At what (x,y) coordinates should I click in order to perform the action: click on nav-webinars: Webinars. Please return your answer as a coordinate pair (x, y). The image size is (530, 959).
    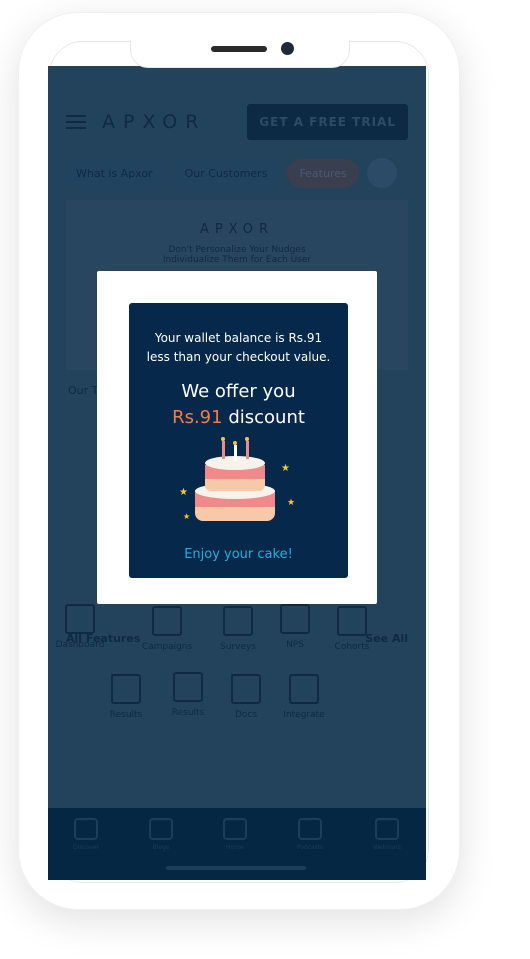
    Looking at the image, I should click on (387, 849).